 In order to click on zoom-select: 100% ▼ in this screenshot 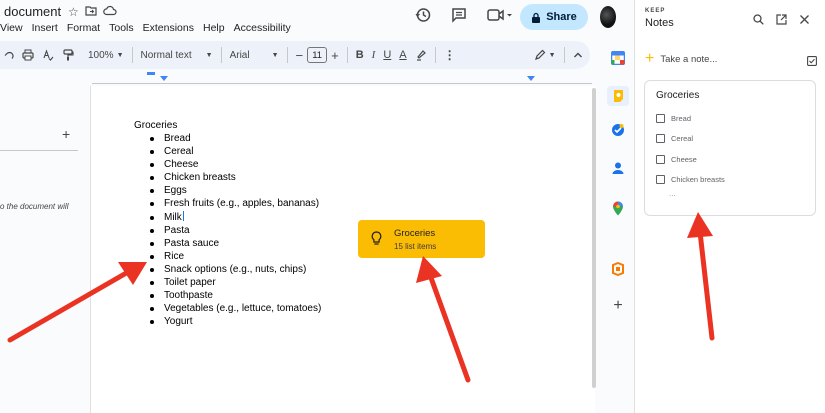, I will do `click(106, 55)`.